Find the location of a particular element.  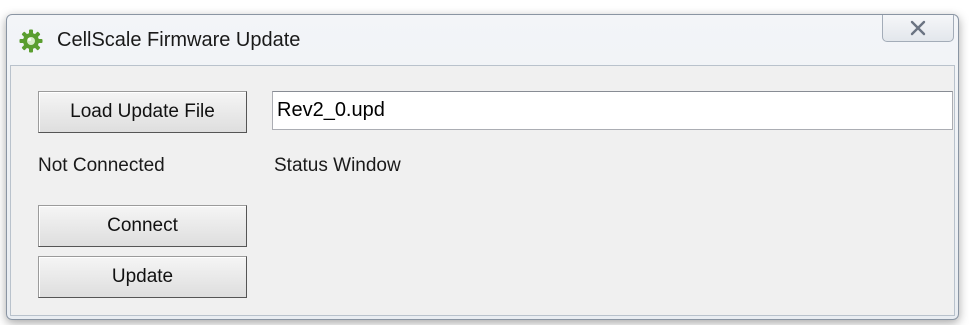

connection-status-label: Not Connected is located at coordinates (101, 165).